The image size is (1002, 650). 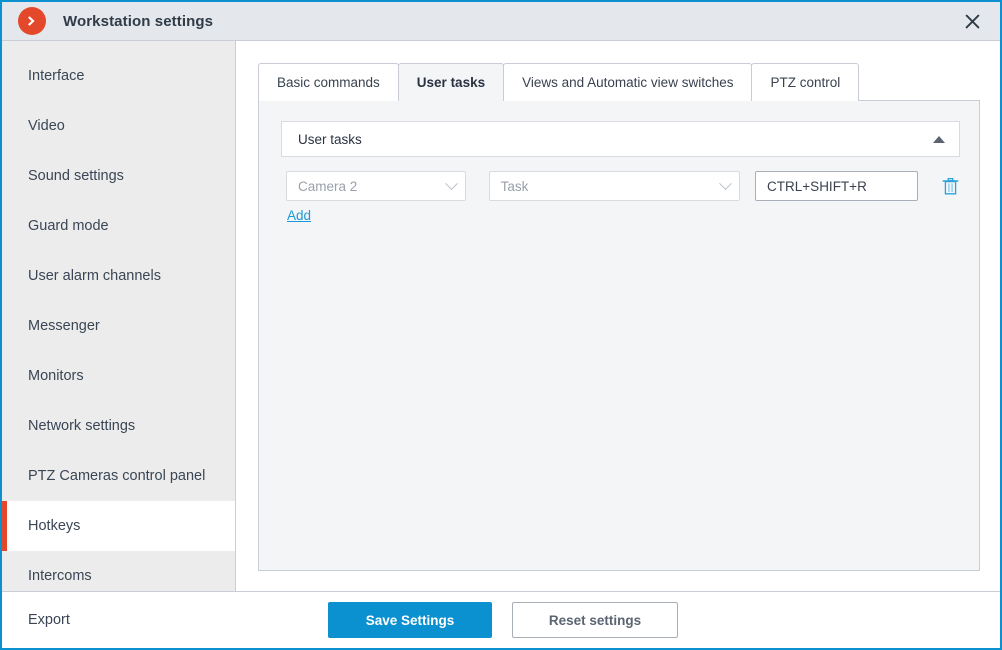 I want to click on window-title: Workstation settings, so click(x=138, y=21).